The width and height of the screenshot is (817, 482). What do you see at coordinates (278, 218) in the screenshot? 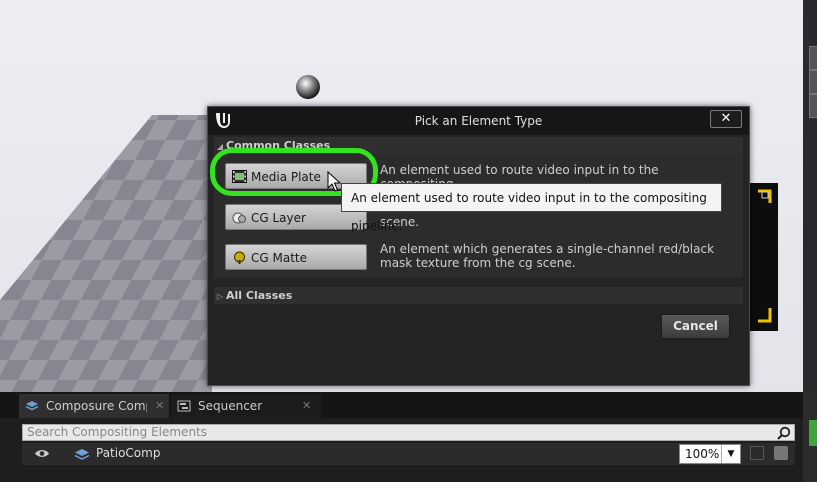
I see `cg-layer-label: CG Layer` at bounding box center [278, 218].